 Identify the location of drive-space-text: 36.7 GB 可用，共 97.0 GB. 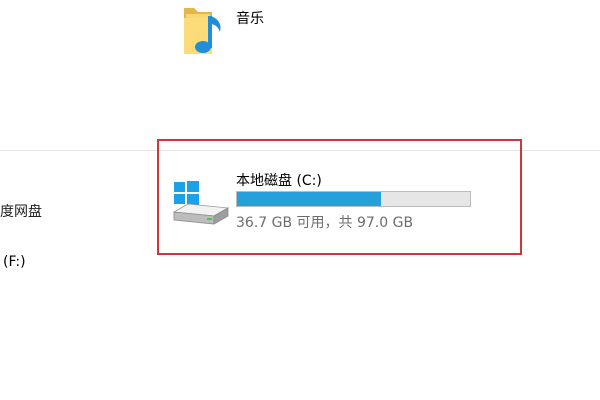
(325, 223).